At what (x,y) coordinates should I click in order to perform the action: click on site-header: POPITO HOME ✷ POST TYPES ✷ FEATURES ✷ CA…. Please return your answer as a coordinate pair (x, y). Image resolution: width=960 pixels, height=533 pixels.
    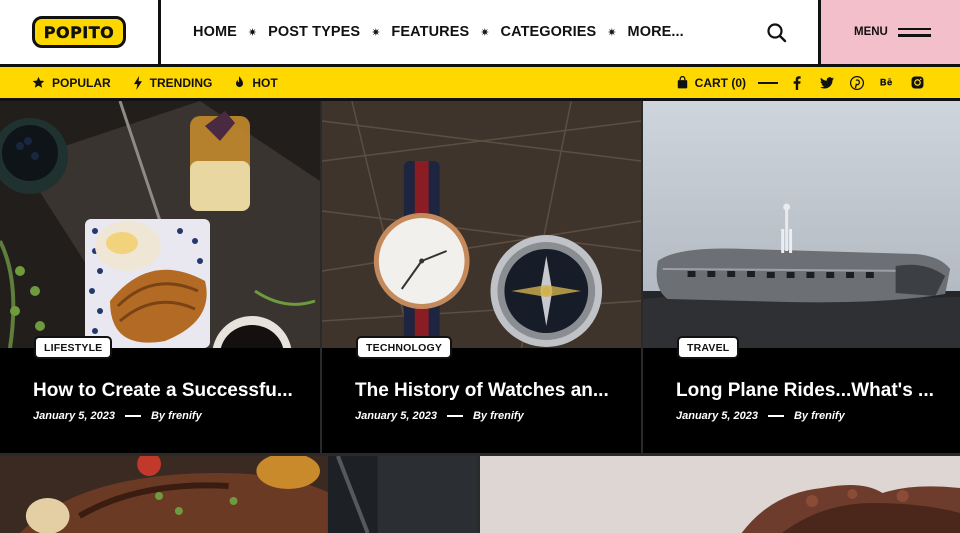
    Looking at the image, I should click on (480, 33).